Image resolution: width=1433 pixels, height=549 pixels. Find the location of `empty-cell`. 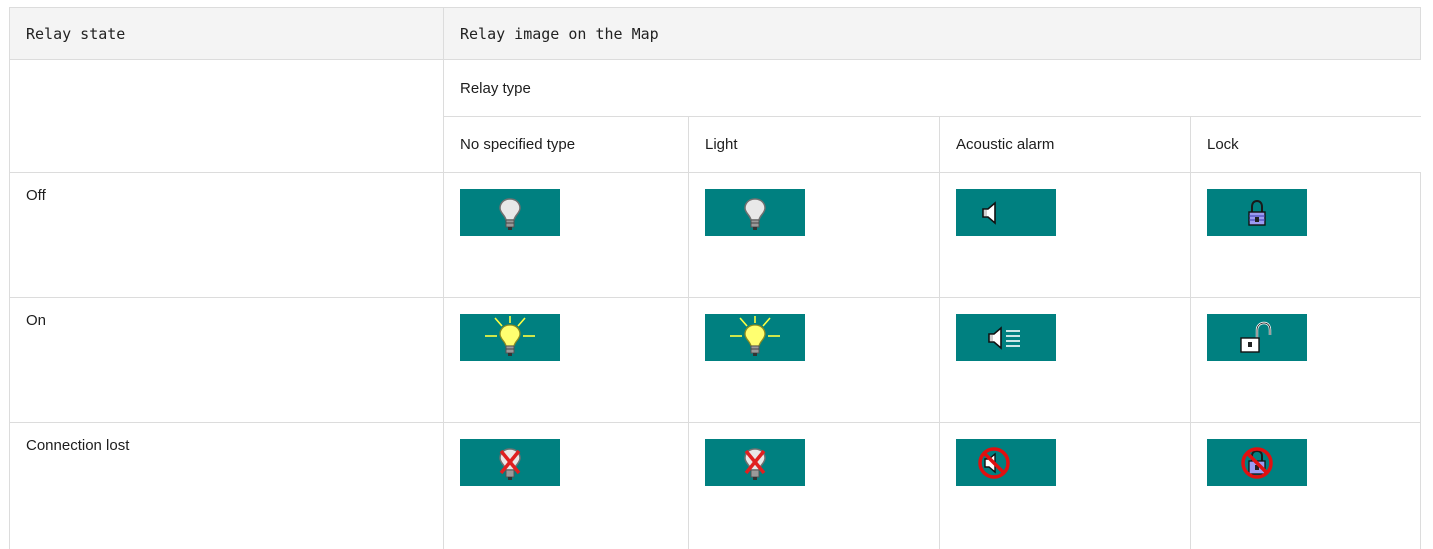

empty-cell is located at coordinates (227, 116).